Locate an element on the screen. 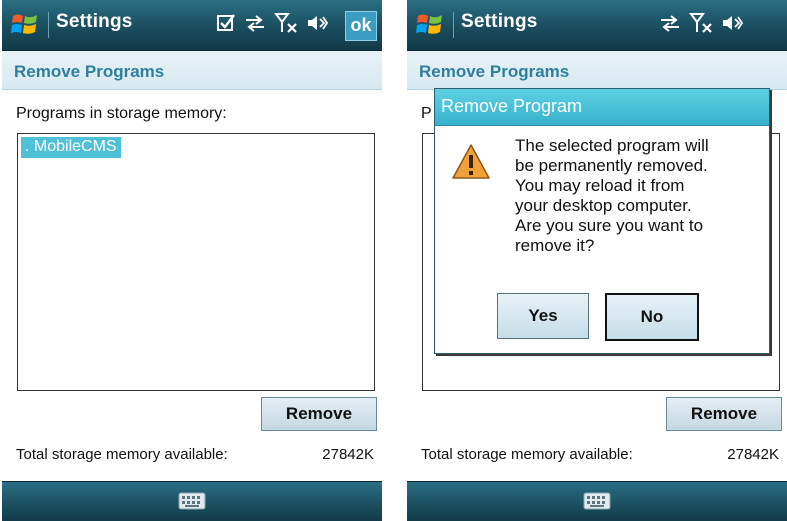 The width and height of the screenshot is (787, 521). yes-button: Yes is located at coordinates (543, 316).